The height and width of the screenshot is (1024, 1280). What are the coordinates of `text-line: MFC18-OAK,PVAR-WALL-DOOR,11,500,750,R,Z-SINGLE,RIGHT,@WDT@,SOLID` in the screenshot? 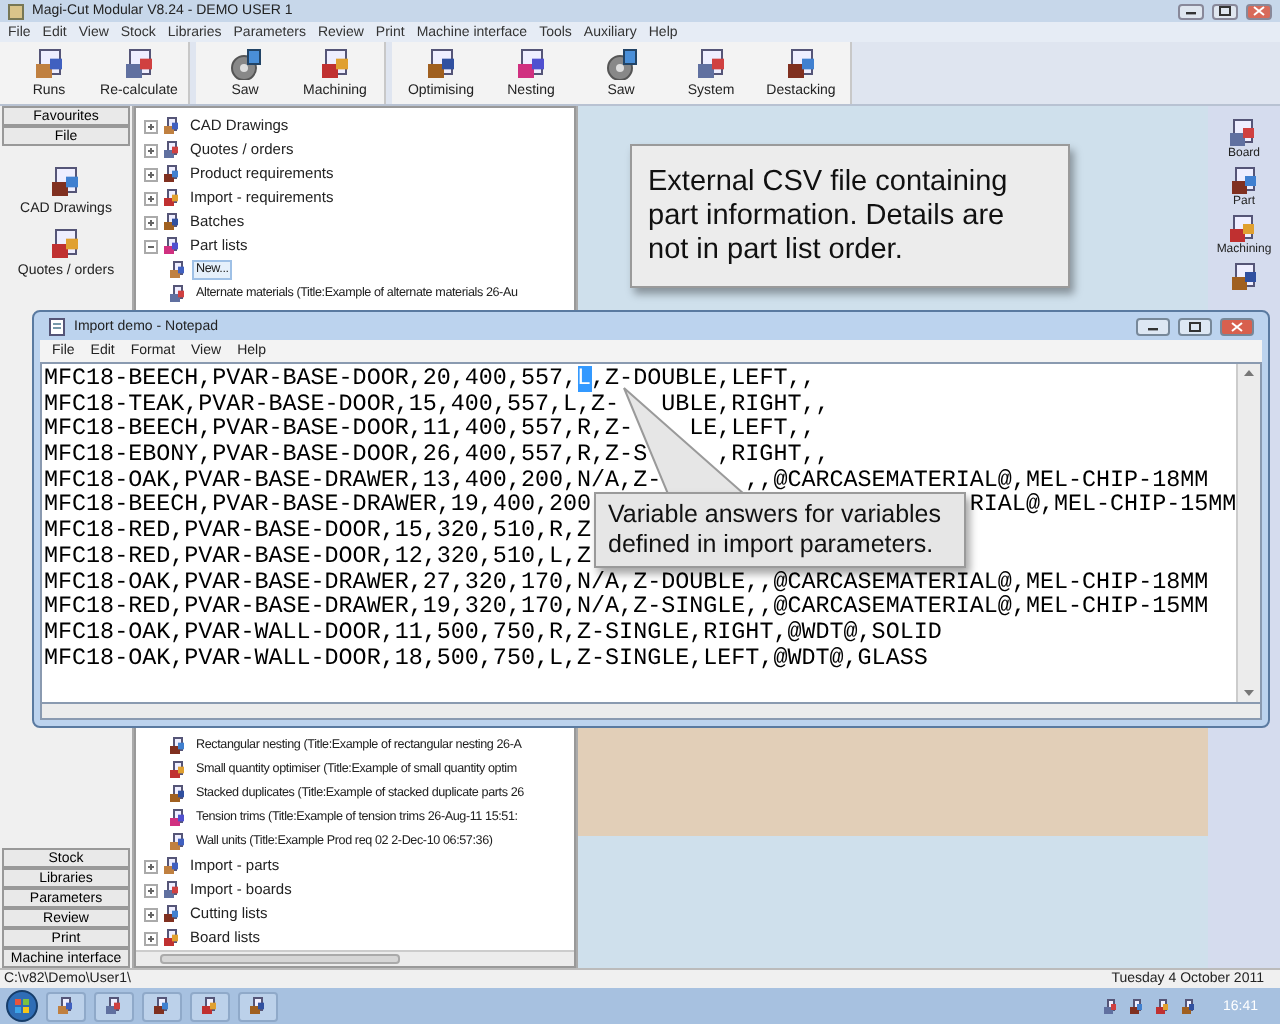 It's located at (493, 632).